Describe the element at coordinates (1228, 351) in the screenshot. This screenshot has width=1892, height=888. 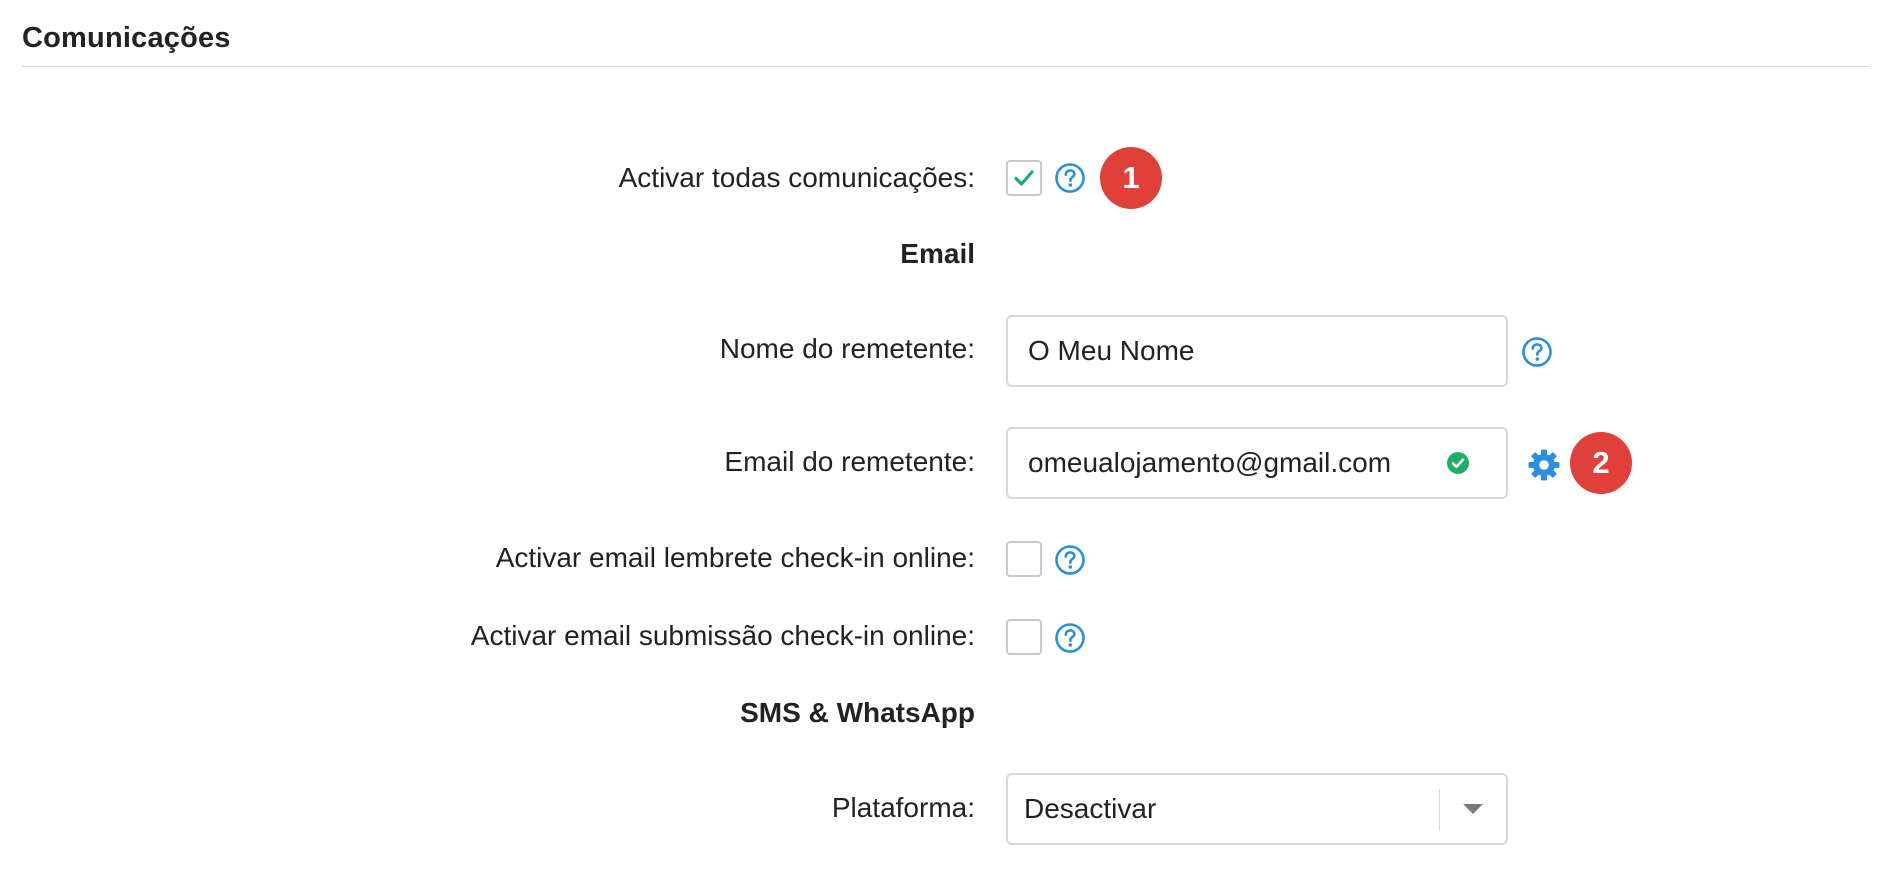
I see `sender-name-input` at that location.